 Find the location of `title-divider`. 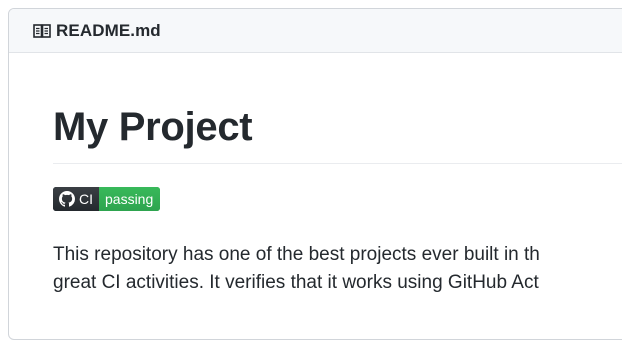

title-divider is located at coordinates (337, 163).